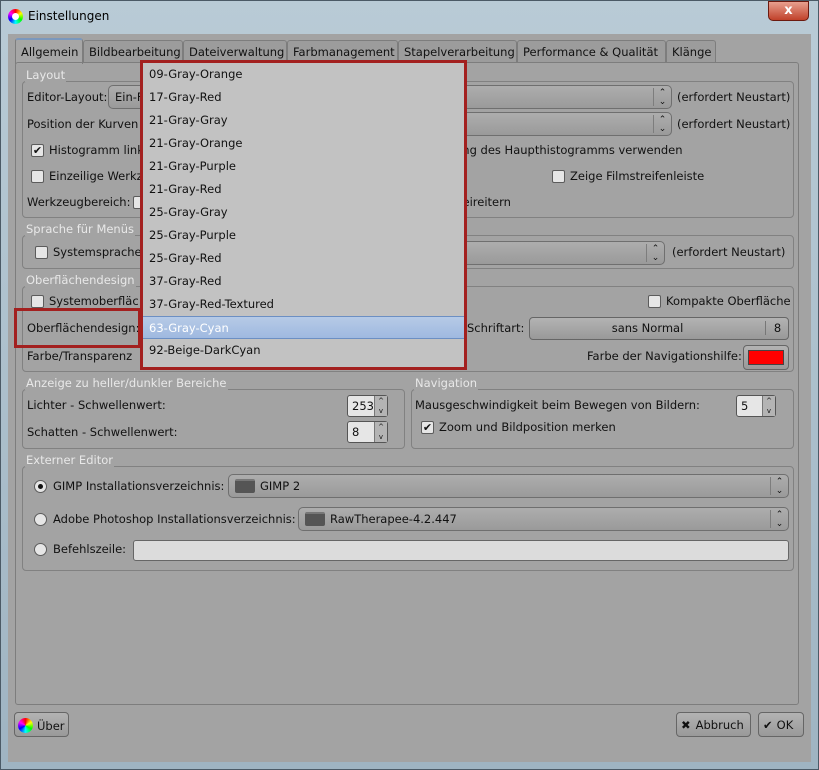 This screenshot has width=819, height=770. What do you see at coordinates (102, 432) in the screenshot?
I see `shadows-label: Schatten - Schwellenwert:` at bounding box center [102, 432].